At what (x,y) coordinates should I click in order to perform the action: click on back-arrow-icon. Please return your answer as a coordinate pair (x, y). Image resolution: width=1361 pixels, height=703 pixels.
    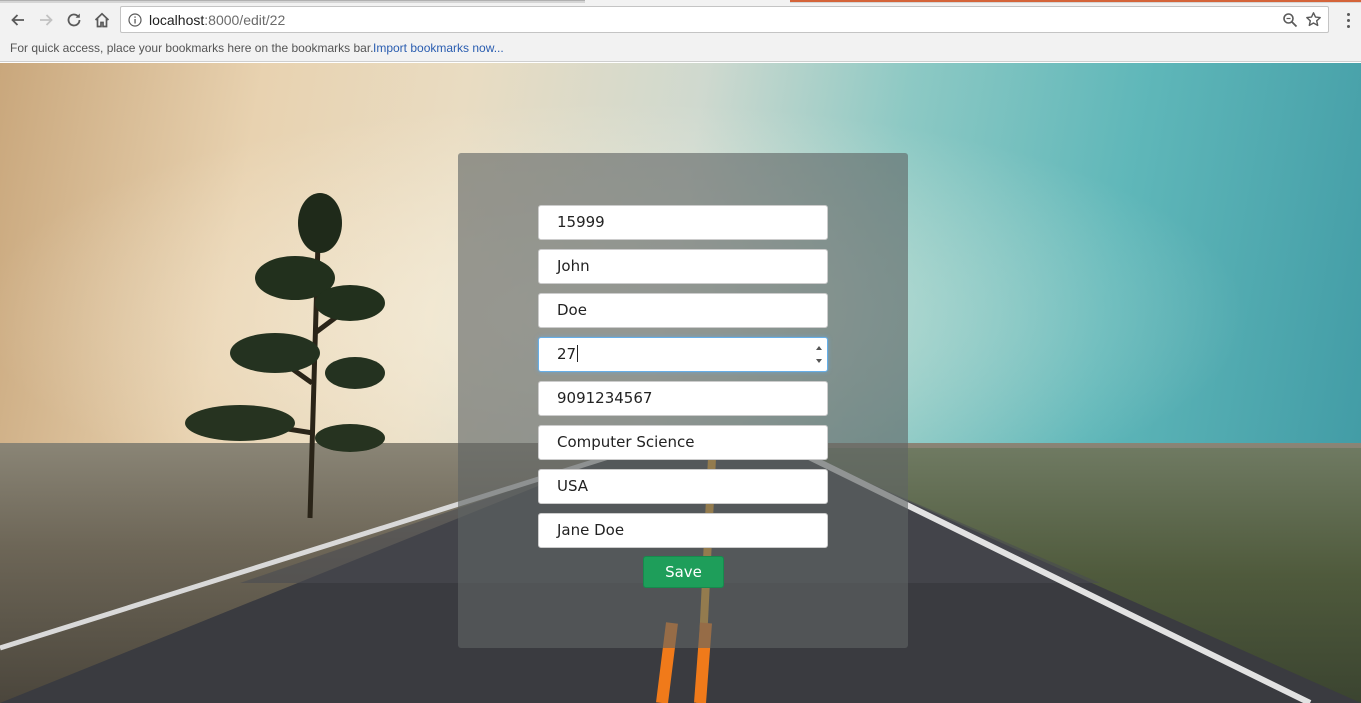
    Looking at the image, I should click on (17, 20).